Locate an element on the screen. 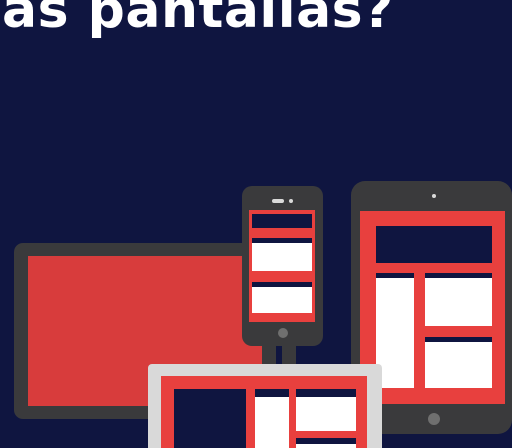 The width and height of the screenshot is (512, 448). laptop-header-bar is located at coordinates (210, 418).